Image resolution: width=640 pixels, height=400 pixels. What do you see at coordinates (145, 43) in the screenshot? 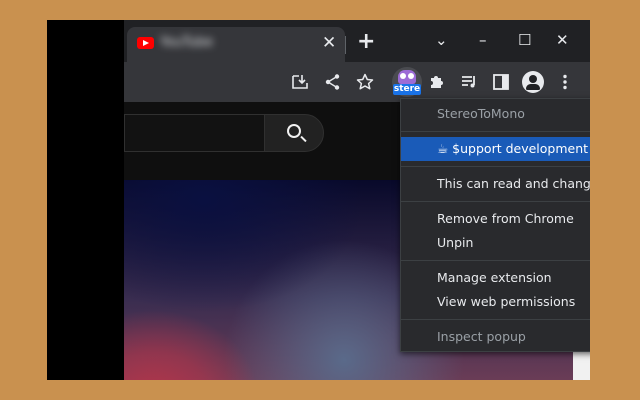
I see `youtube-favicon-icon` at bounding box center [145, 43].